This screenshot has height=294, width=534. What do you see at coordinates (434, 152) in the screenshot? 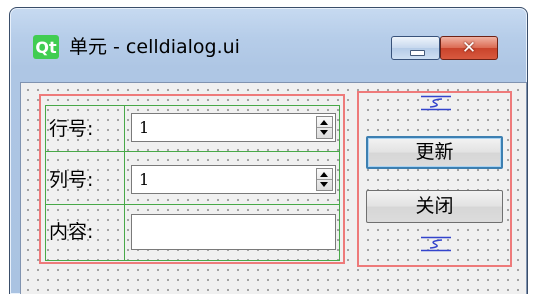
I see `update-button: 更新` at bounding box center [434, 152].